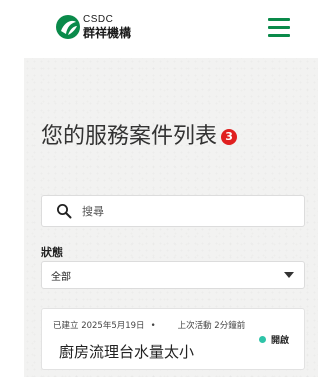  Describe the element at coordinates (149, 325) in the screenshot. I see `case-meta: 已建立 2025年5月19日 • 上次活動 2分鐘前` at that location.